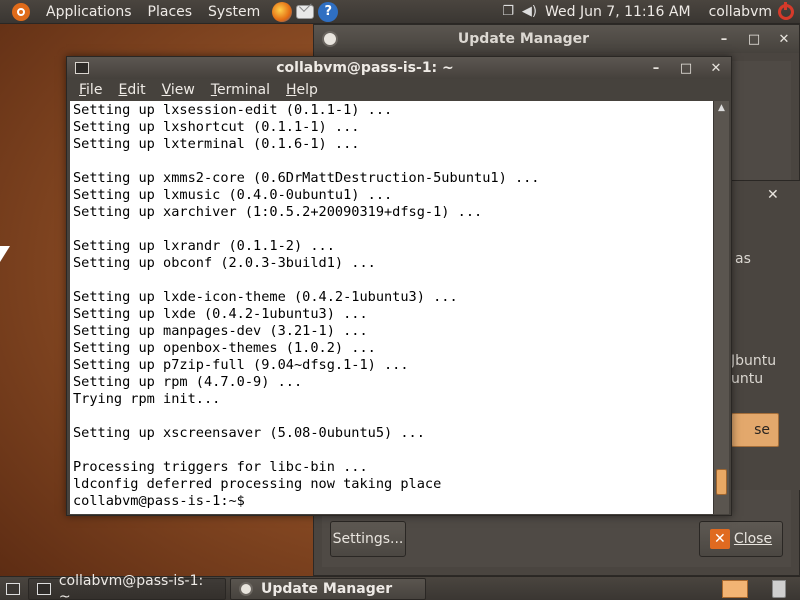 This screenshot has height=600, width=800. I want to click on window-title: collabvm@pass-is-1: ~, so click(365, 68).